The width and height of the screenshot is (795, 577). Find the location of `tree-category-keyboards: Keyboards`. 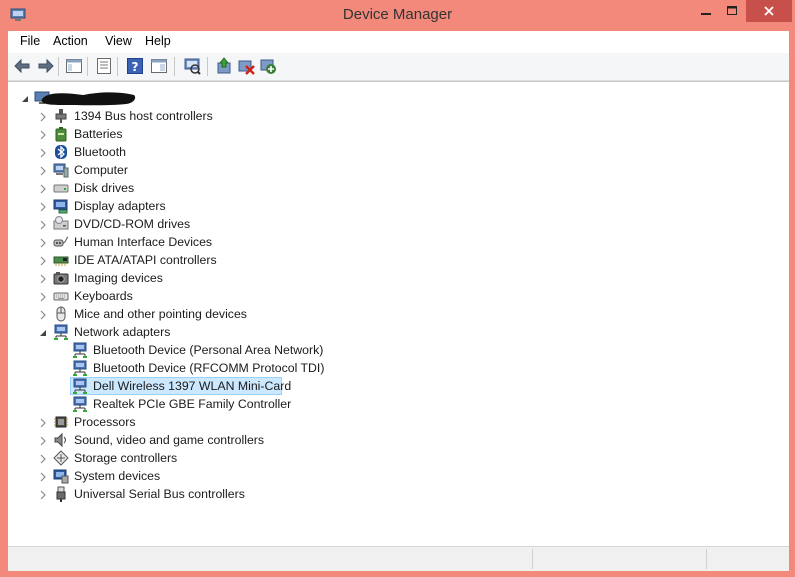

tree-category-keyboards: Keyboards is located at coordinates (398, 296).